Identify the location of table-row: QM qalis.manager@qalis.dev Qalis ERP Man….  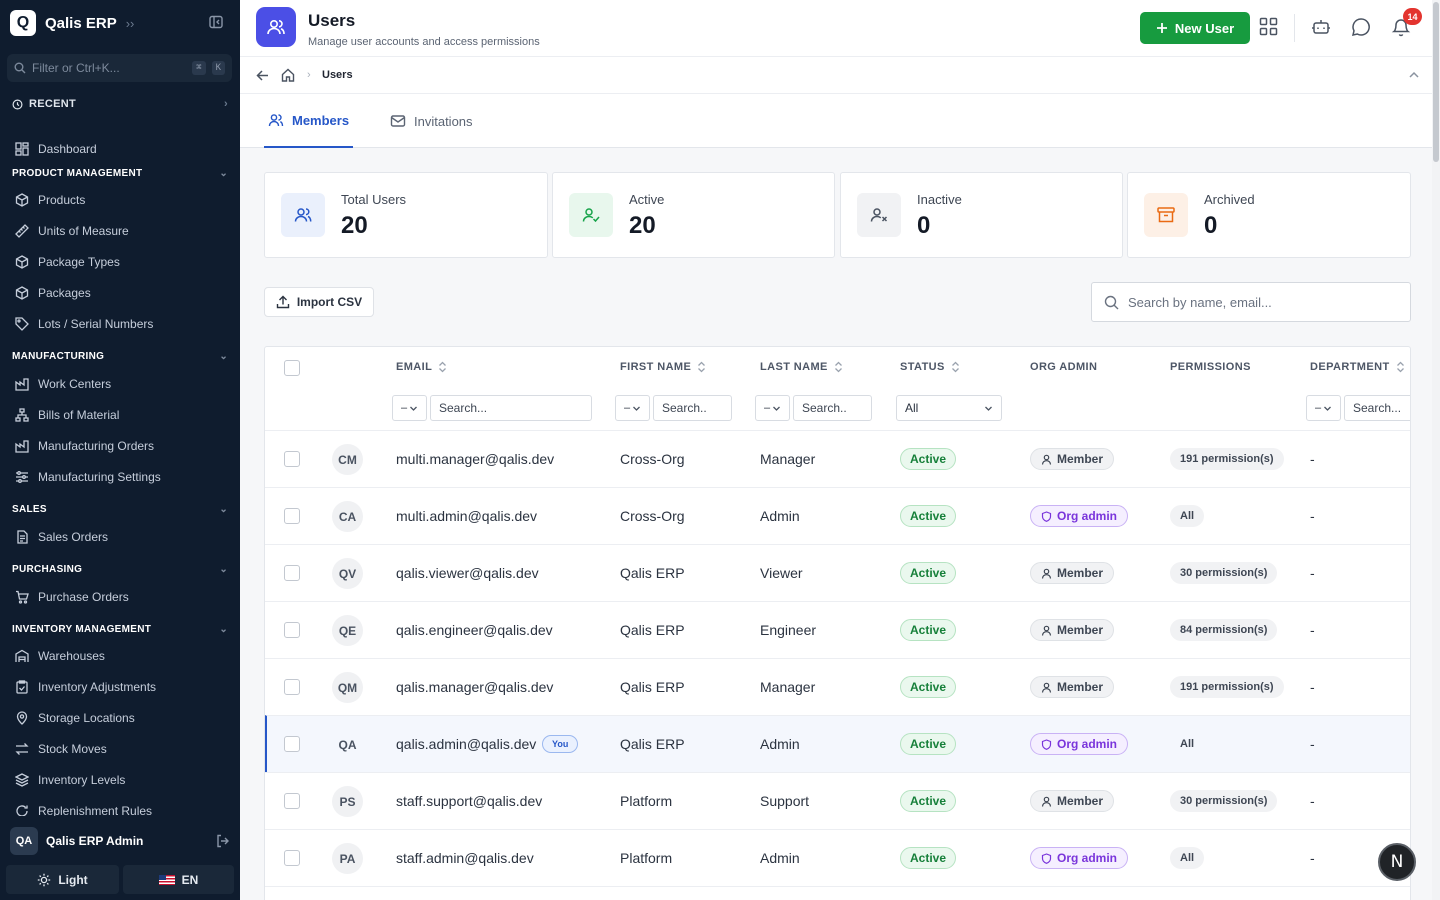
(837, 686).